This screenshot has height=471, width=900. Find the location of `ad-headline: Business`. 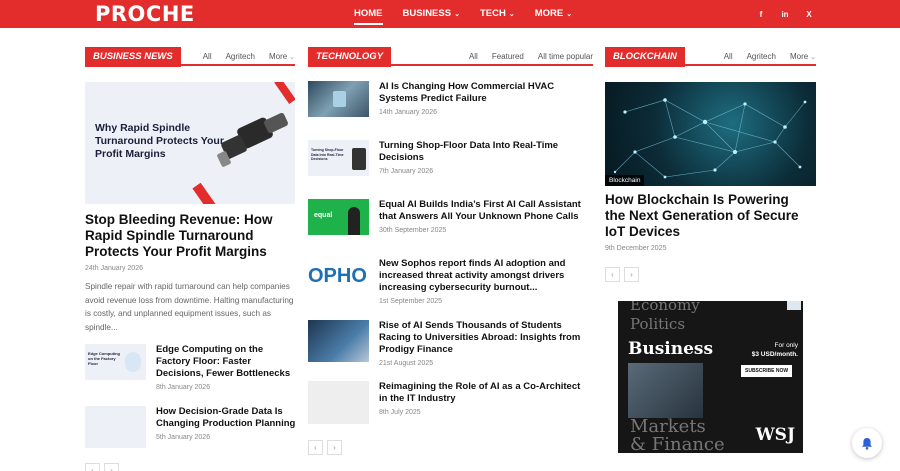

ad-headline: Business is located at coordinates (671, 349).